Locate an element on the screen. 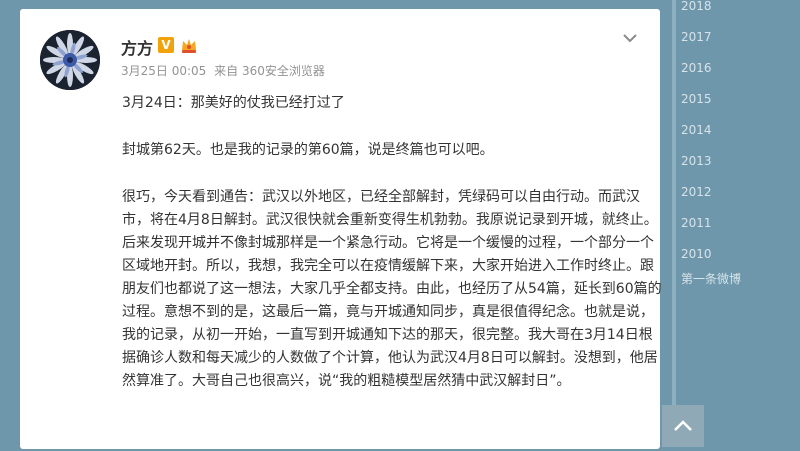  post-title: 3月24日：那美好的仗我已经打过了 is located at coordinates (233, 103).